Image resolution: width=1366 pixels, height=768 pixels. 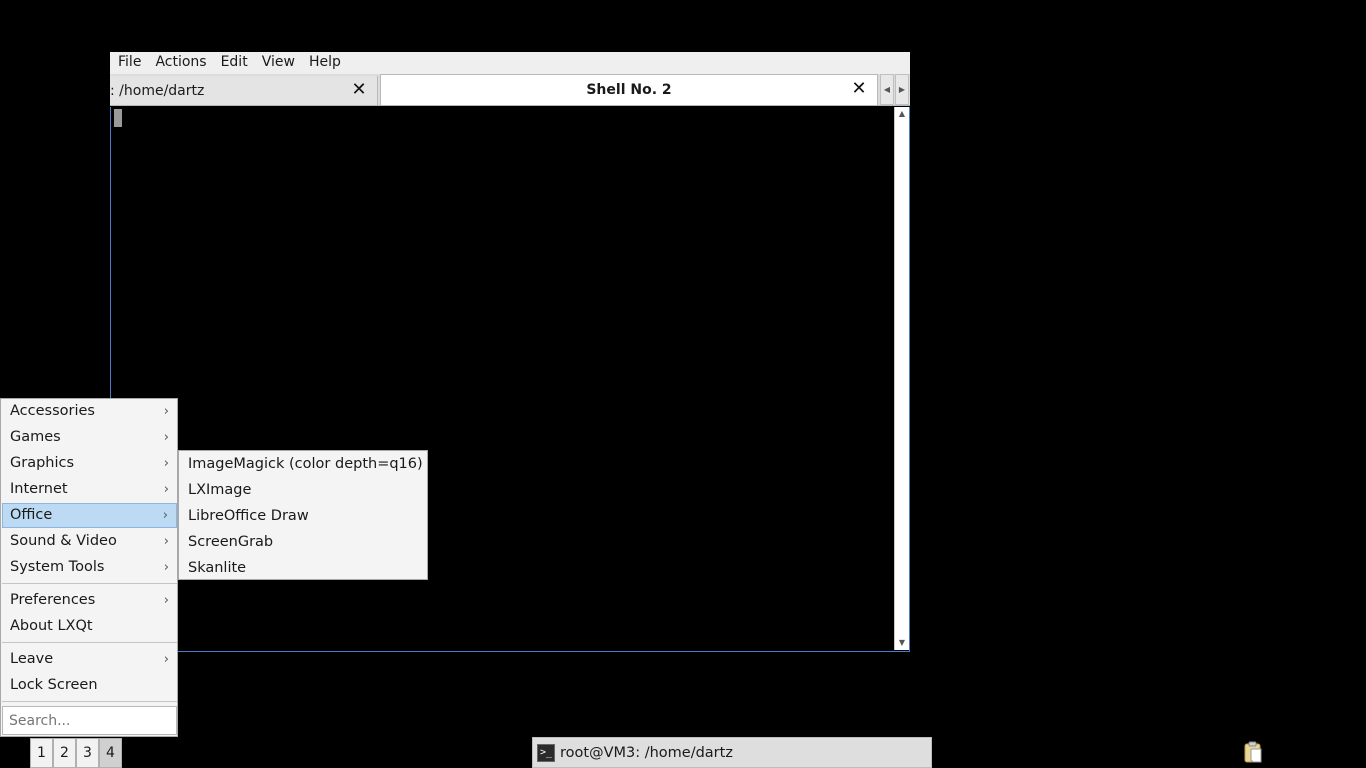 I want to click on tab-scroll-left-icon: ◀, so click(x=887, y=89).